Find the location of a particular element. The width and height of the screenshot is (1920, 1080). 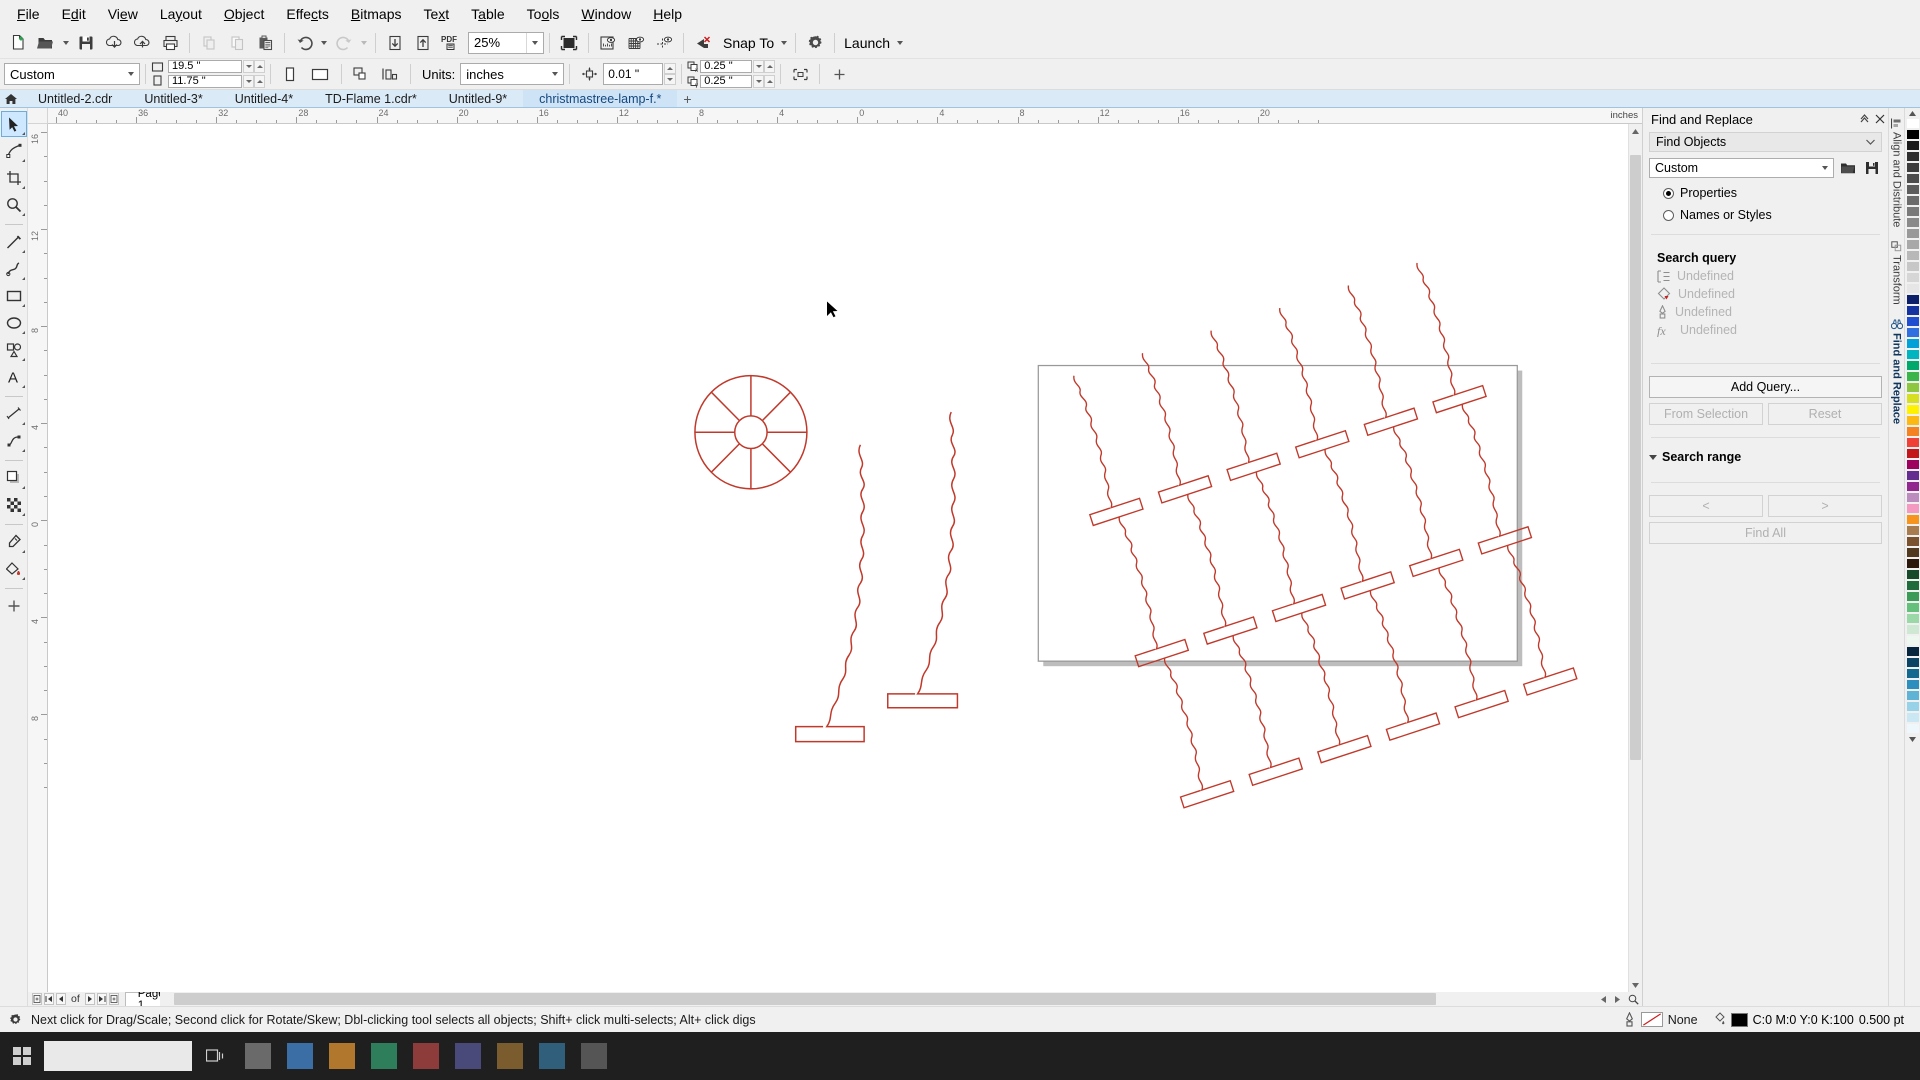

undo-icon is located at coordinates (304, 43).